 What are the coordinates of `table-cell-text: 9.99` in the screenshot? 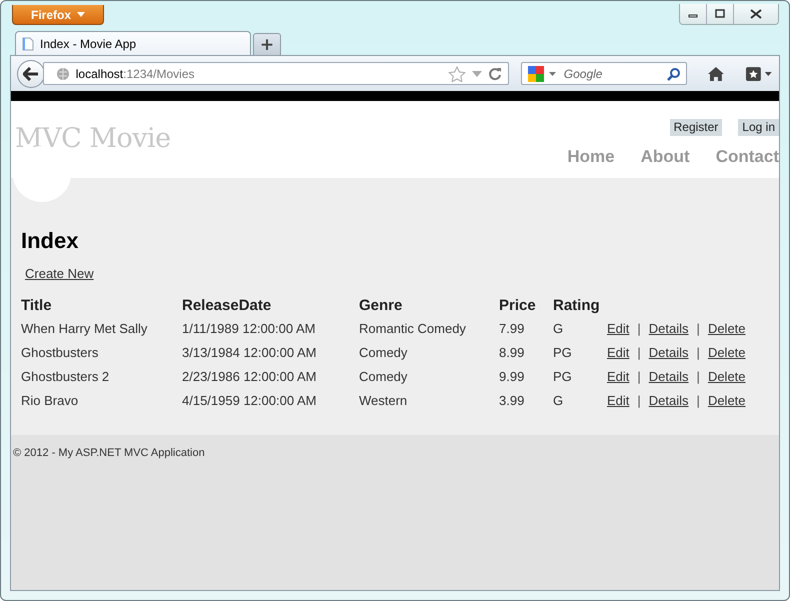 It's located at (512, 377).